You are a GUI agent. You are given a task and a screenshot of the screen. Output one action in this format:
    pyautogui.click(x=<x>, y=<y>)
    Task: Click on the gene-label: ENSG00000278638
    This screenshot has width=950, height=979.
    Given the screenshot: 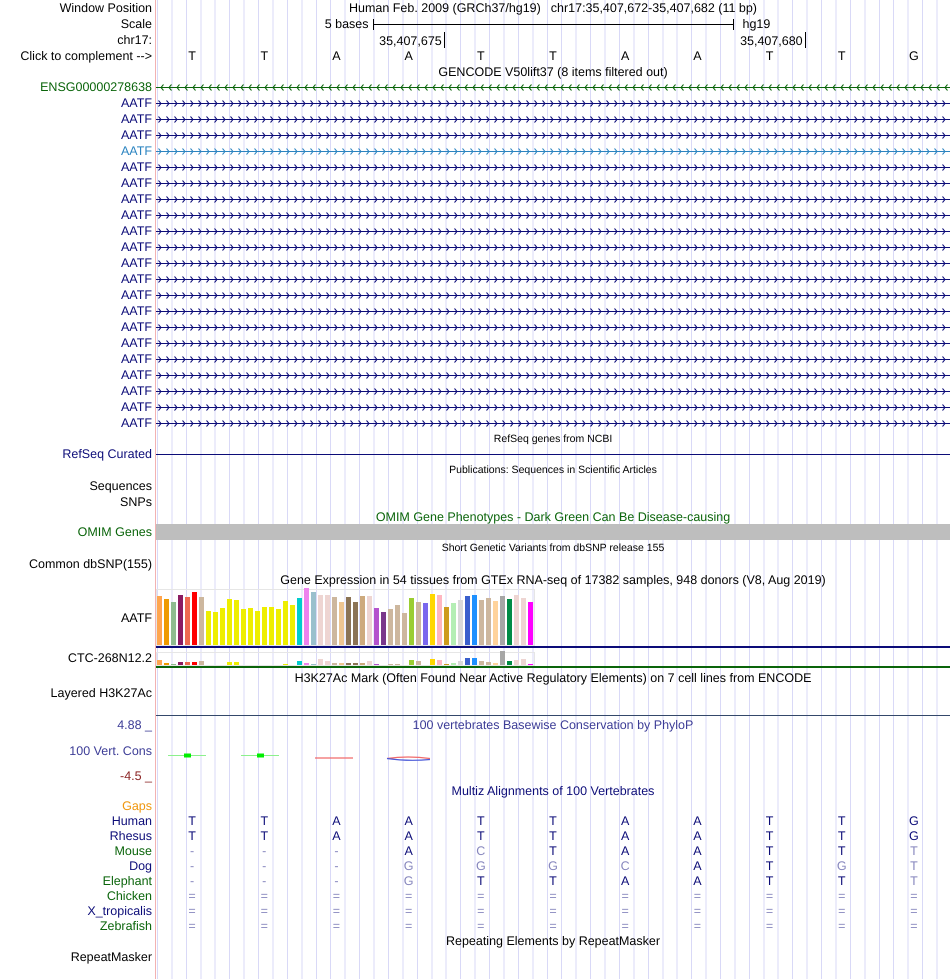 What is the action you would take?
    pyautogui.click(x=96, y=87)
    